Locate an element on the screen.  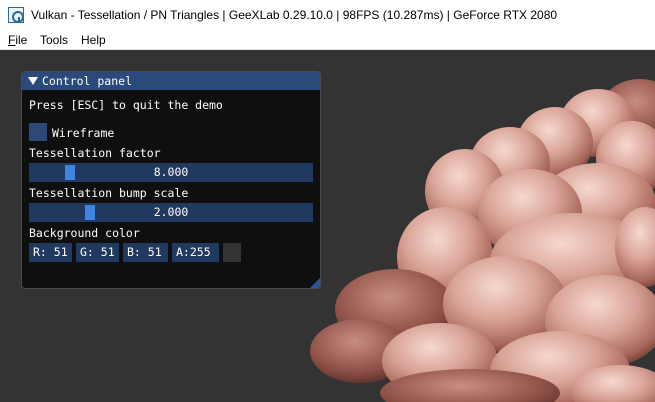
control-panel-title: Control panel is located at coordinates (87, 81).